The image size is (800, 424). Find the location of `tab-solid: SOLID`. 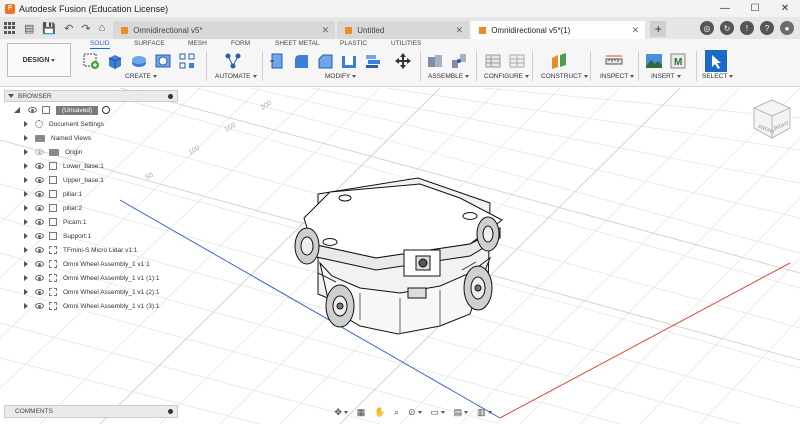

tab-solid: SOLID is located at coordinates (100, 44).